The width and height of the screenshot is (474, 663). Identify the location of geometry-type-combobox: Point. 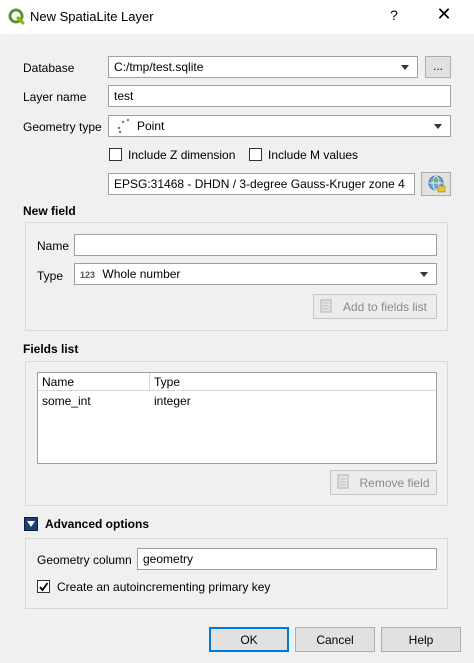
(279, 126).